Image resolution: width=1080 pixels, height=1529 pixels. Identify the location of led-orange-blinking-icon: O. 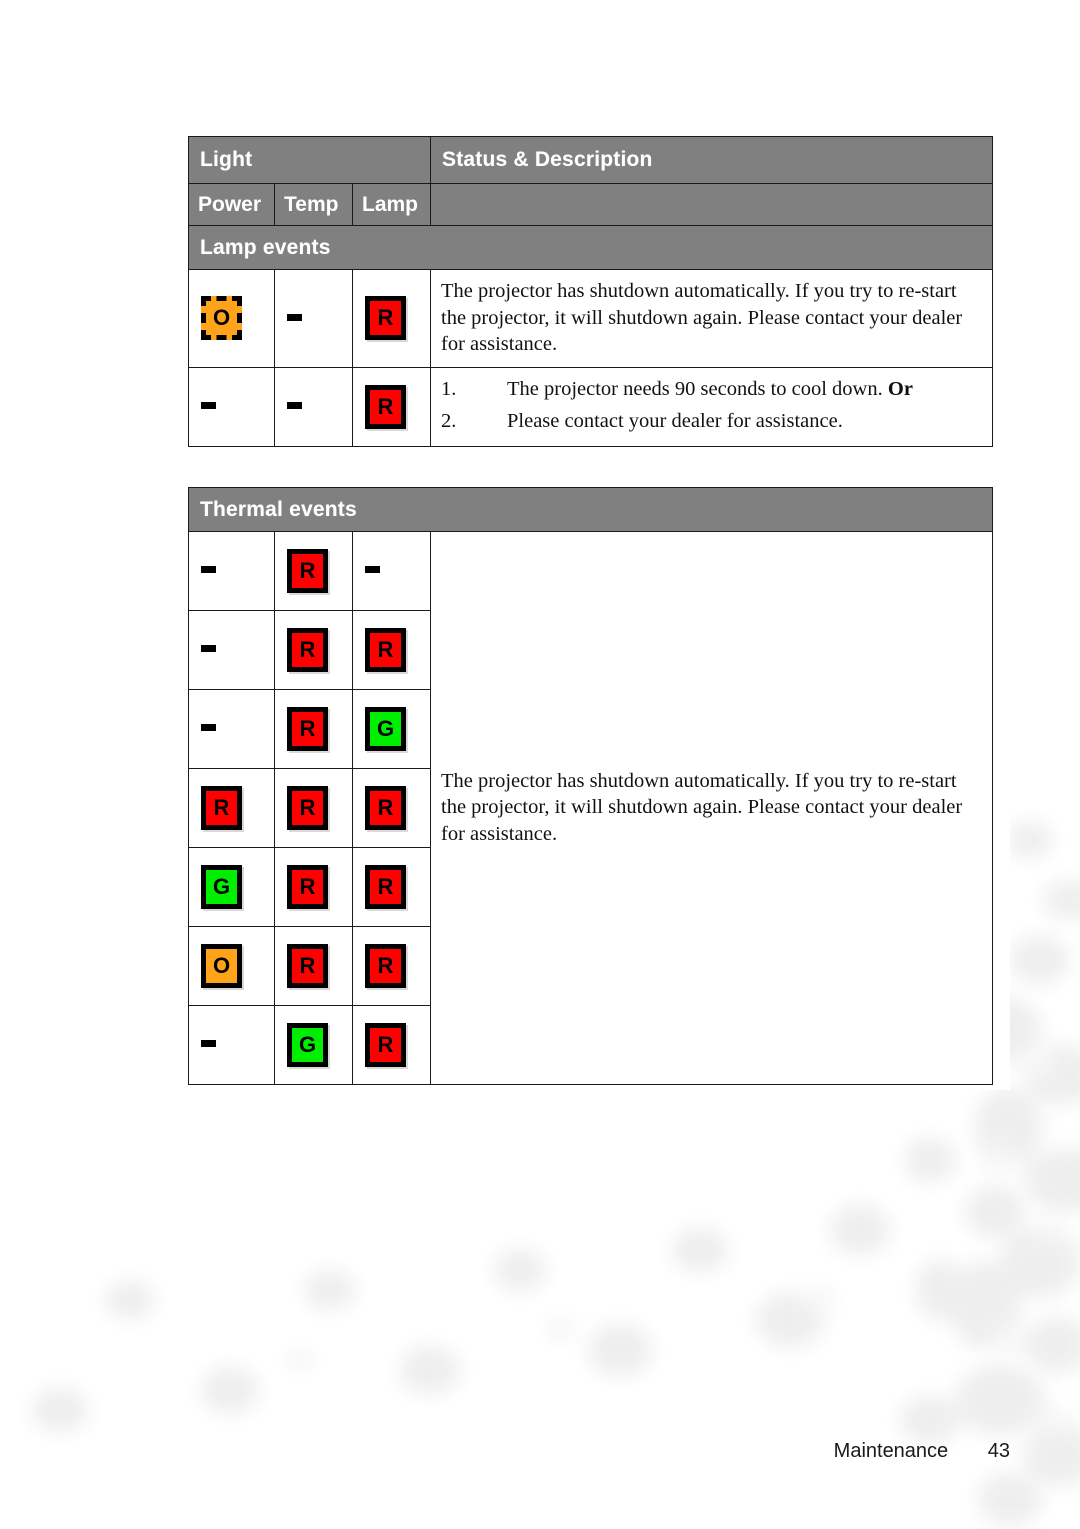
(221, 318).